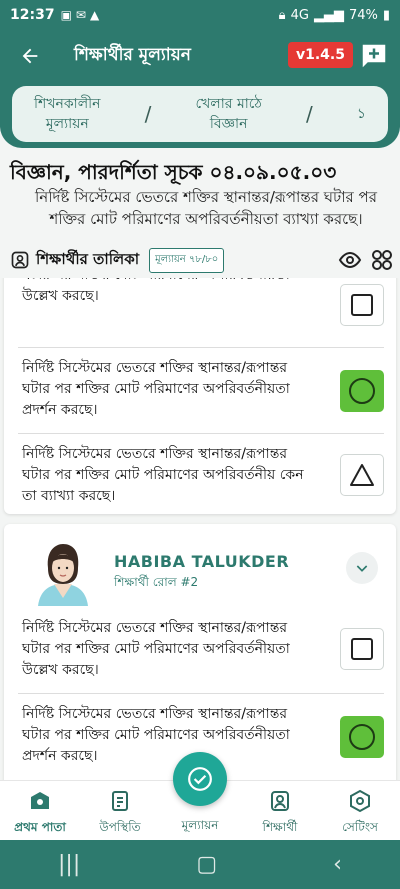 This screenshot has width=400, height=889. What do you see at coordinates (201, 573) in the screenshot?
I see `student-header: HABIBA TALUKDER শিক্ষার্থী রোল #2` at bounding box center [201, 573].